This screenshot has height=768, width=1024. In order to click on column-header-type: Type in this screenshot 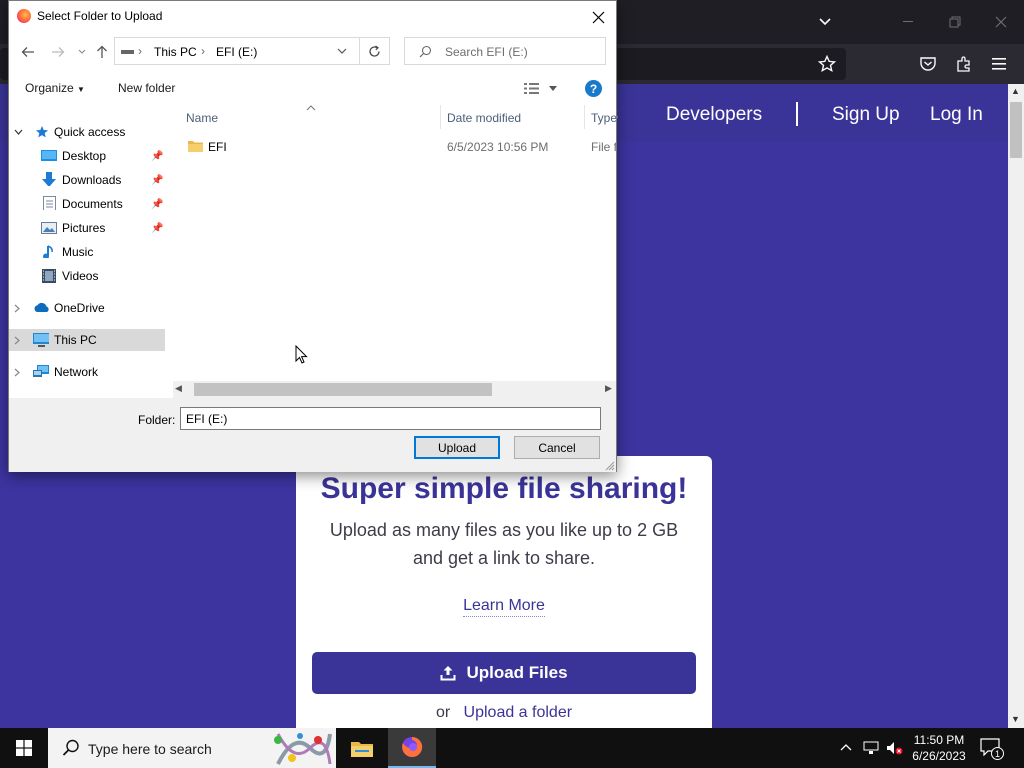, I will do `click(603, 118)`.